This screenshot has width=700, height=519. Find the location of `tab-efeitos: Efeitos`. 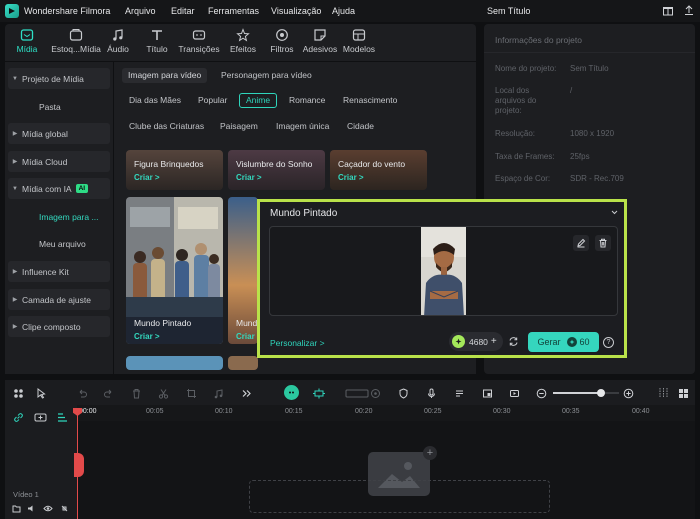

tab-efeitos: Efeitos is located at coordinates (243, 44).